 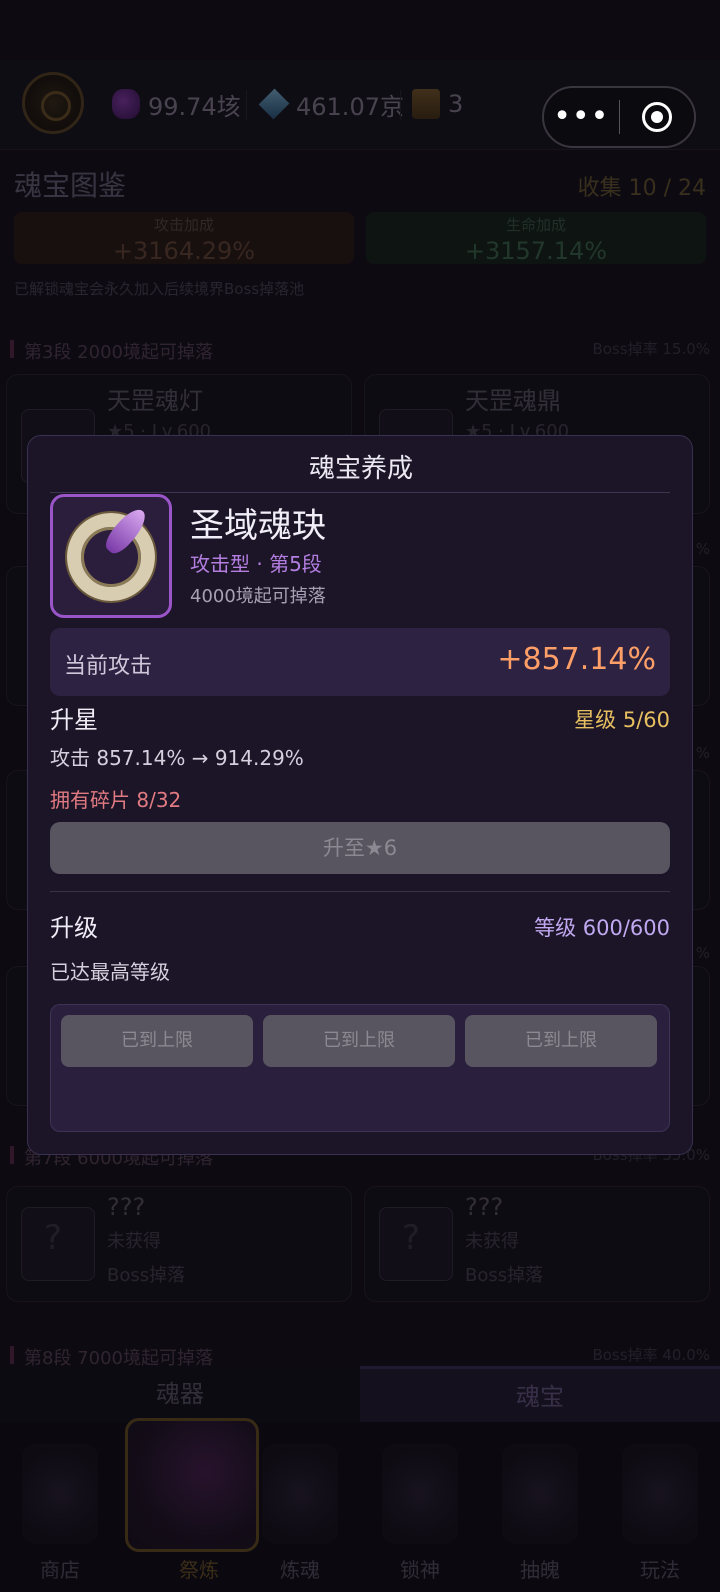 What do you see at coordinates (256, 564) in the screenshot?
I see `item-type: 攻击型 · 第5段` at bounding box center [256, 564].